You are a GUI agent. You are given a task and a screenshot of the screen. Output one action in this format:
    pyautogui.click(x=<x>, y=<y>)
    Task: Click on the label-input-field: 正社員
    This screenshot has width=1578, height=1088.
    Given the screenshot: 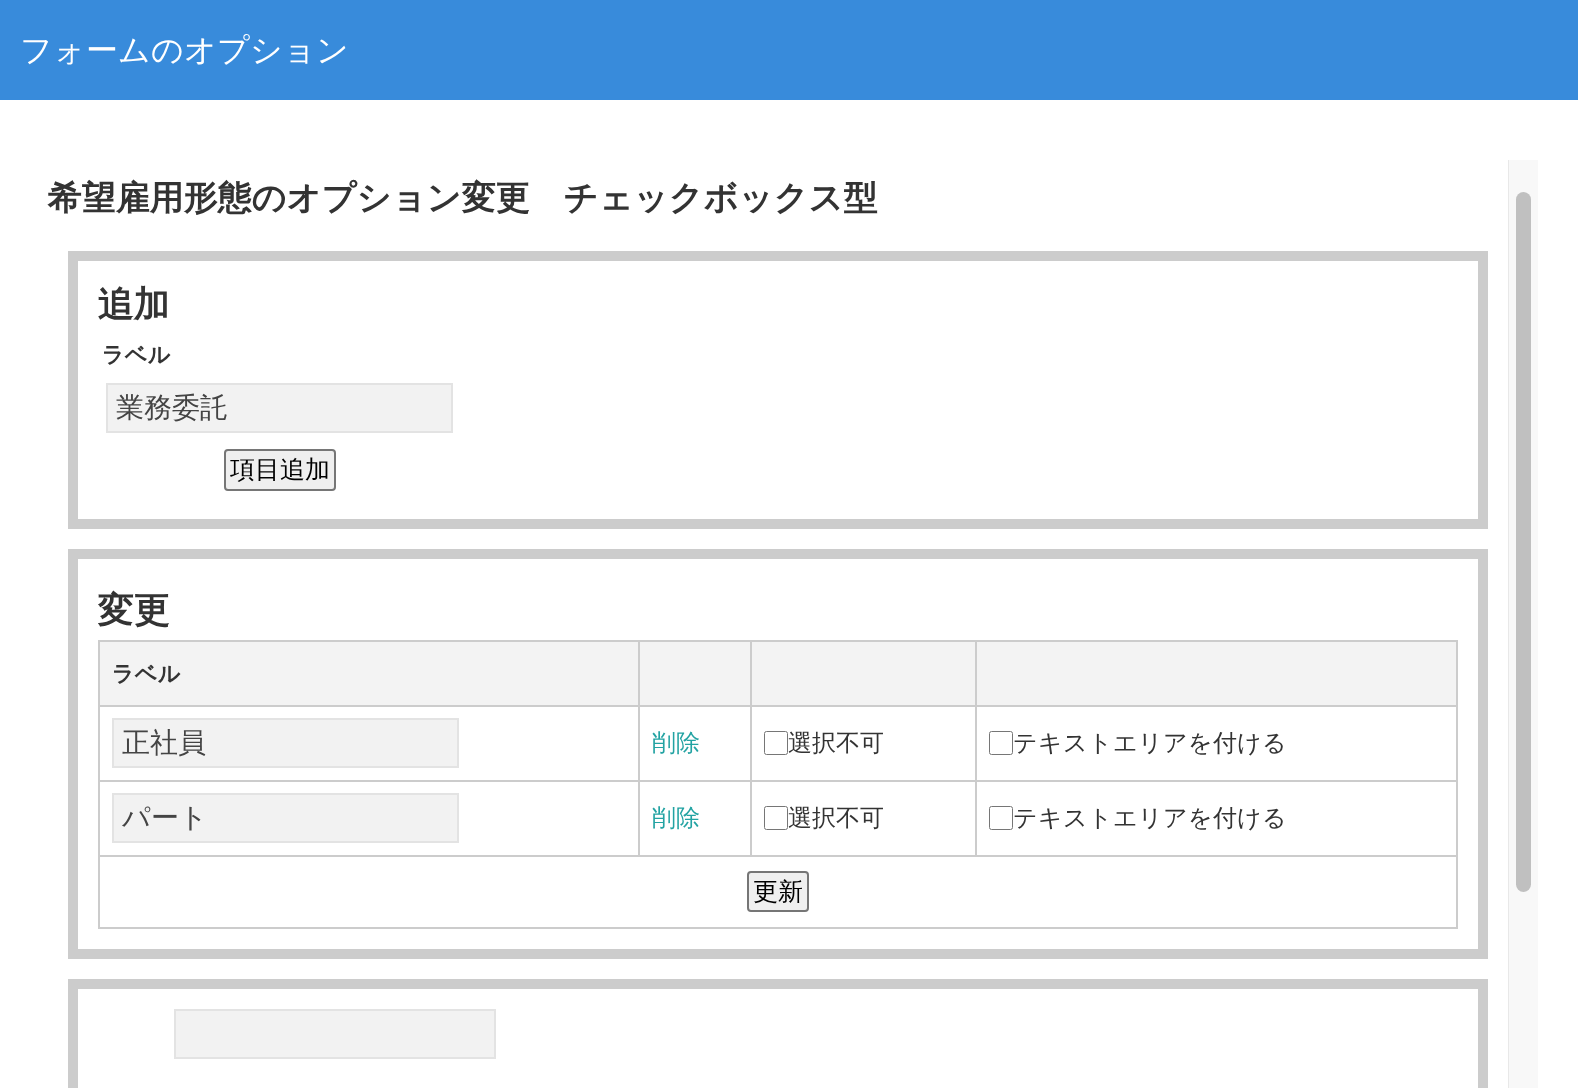 What is the action you would take?
    pyautogui.click(x=285, y=743)
    